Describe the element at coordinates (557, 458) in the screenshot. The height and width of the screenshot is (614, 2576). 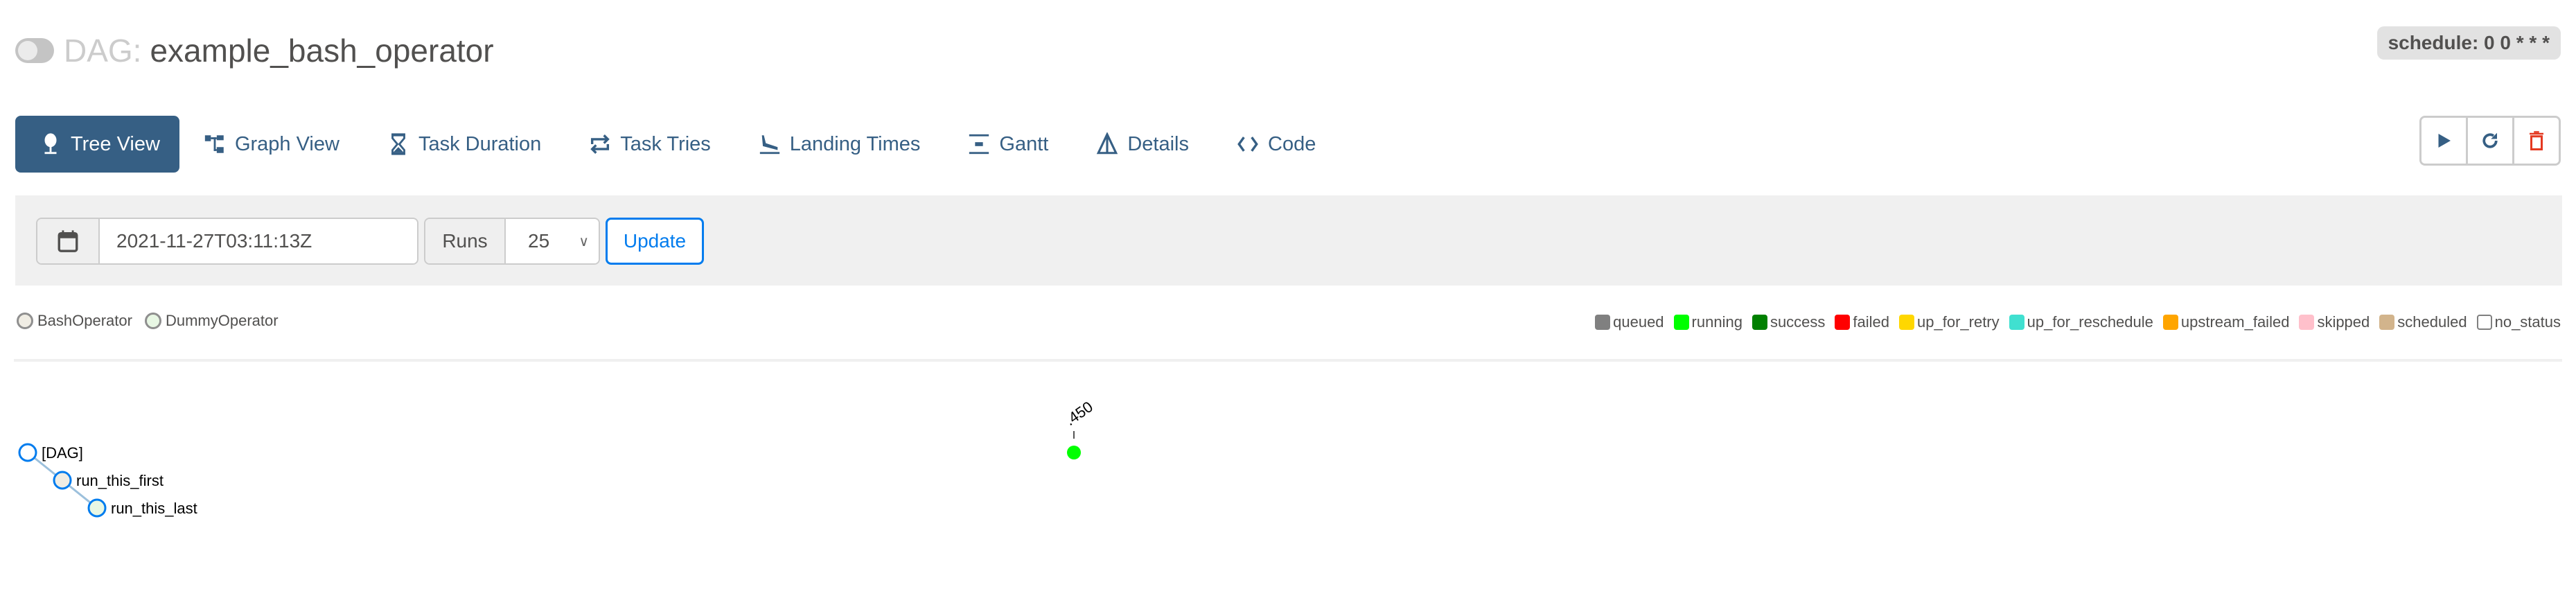
I see `tree-view-canvas: [DAG] run_this_first run_this_last .450` at that location.